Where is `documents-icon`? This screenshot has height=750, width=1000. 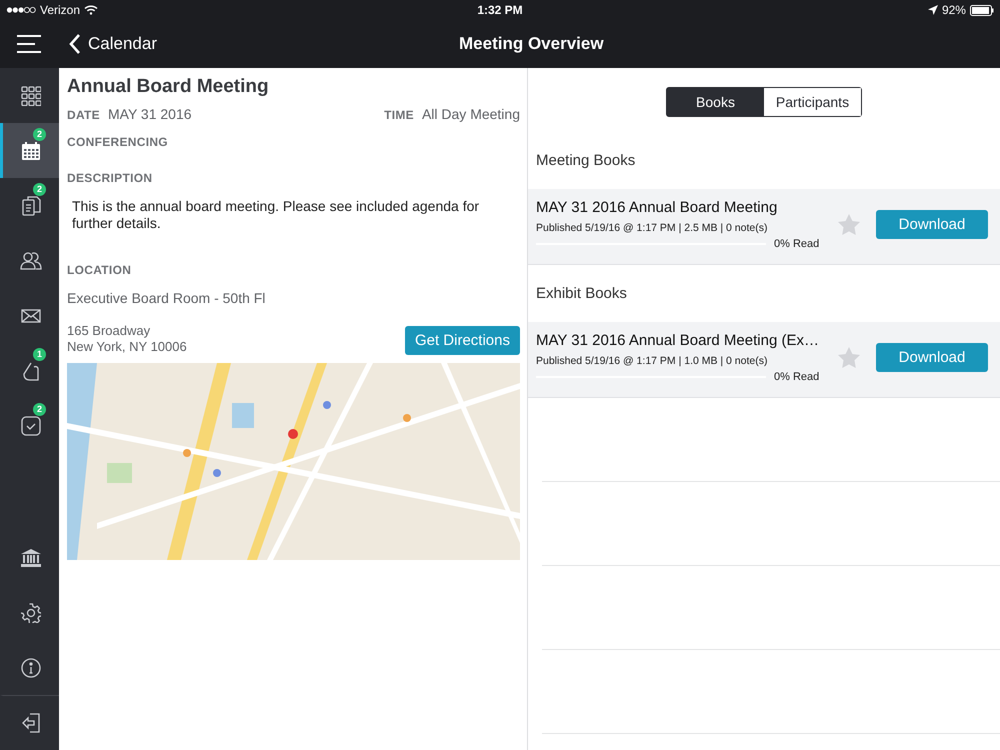
documents-icon is located at coordinates (31, 205).